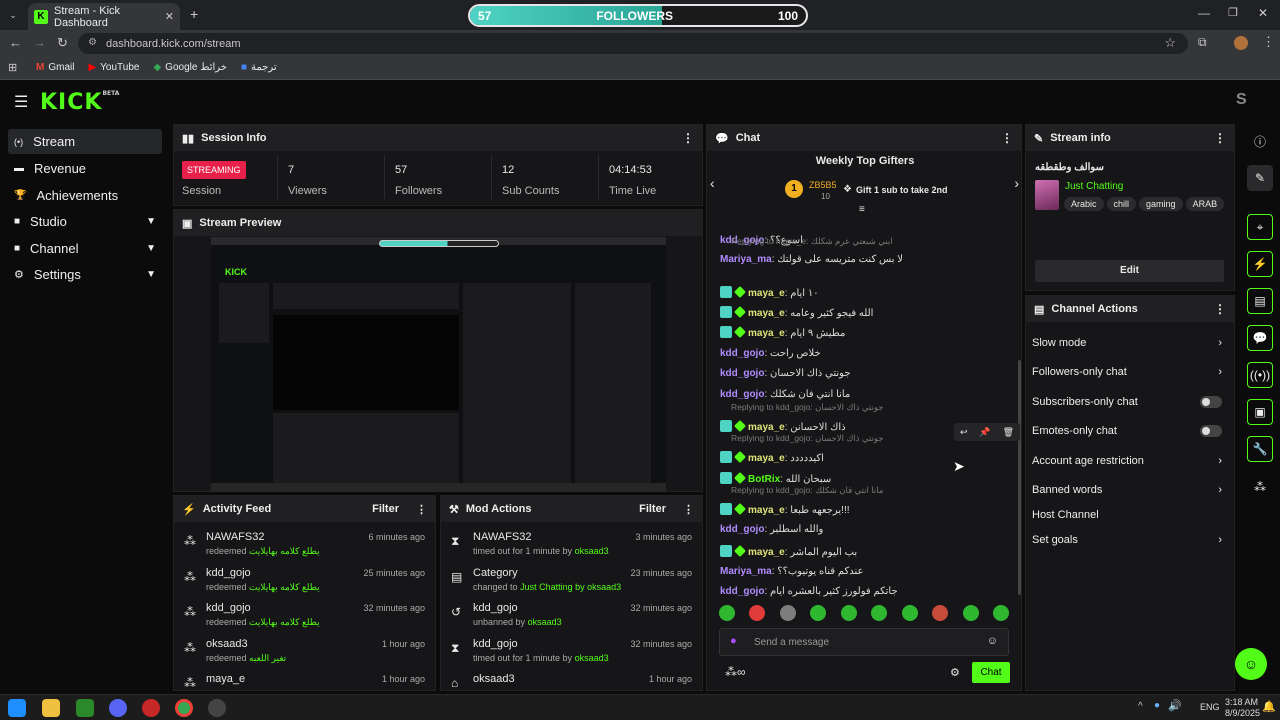 The image size is (1280, 720). What do you see at coordinates (12, 67) in the screenshot?
I see `apps-grid-icon: ⊞` at bounding box center [12, 67].